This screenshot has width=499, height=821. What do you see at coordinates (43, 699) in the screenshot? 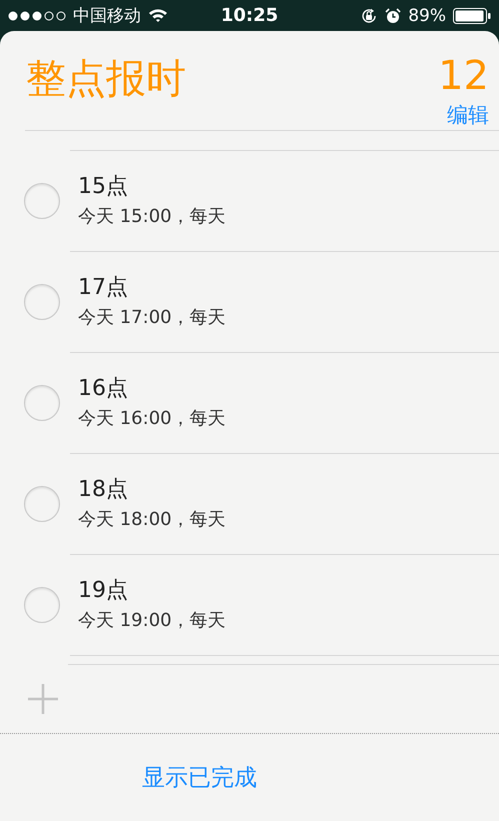
I see `add-icon` at bounding box center [43, 699].